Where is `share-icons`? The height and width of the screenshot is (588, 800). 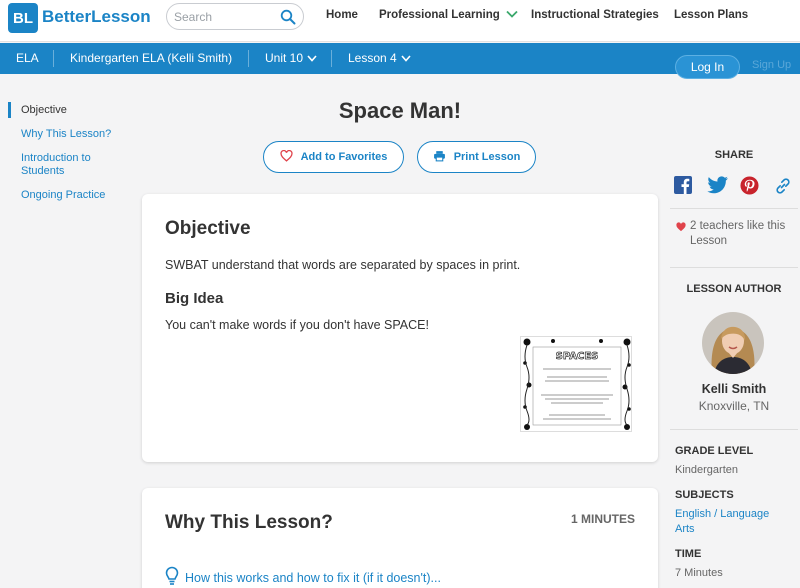 share-icons is located at coordinates (734, 187).